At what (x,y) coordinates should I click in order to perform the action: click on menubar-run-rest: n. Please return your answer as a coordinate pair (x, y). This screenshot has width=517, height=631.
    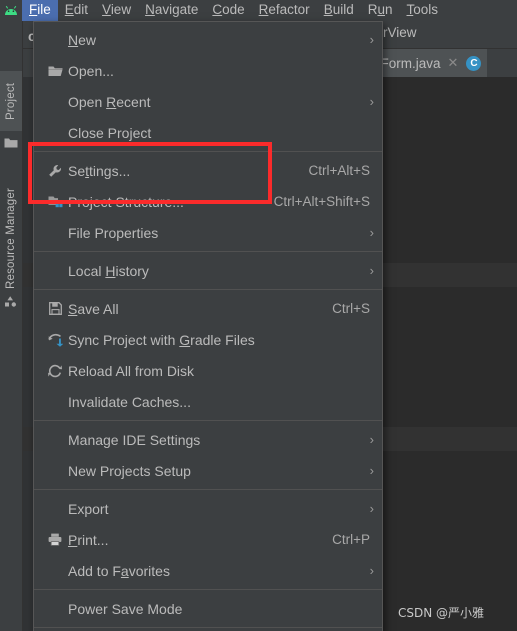
    Looking at the image, I should click on (388, 9).